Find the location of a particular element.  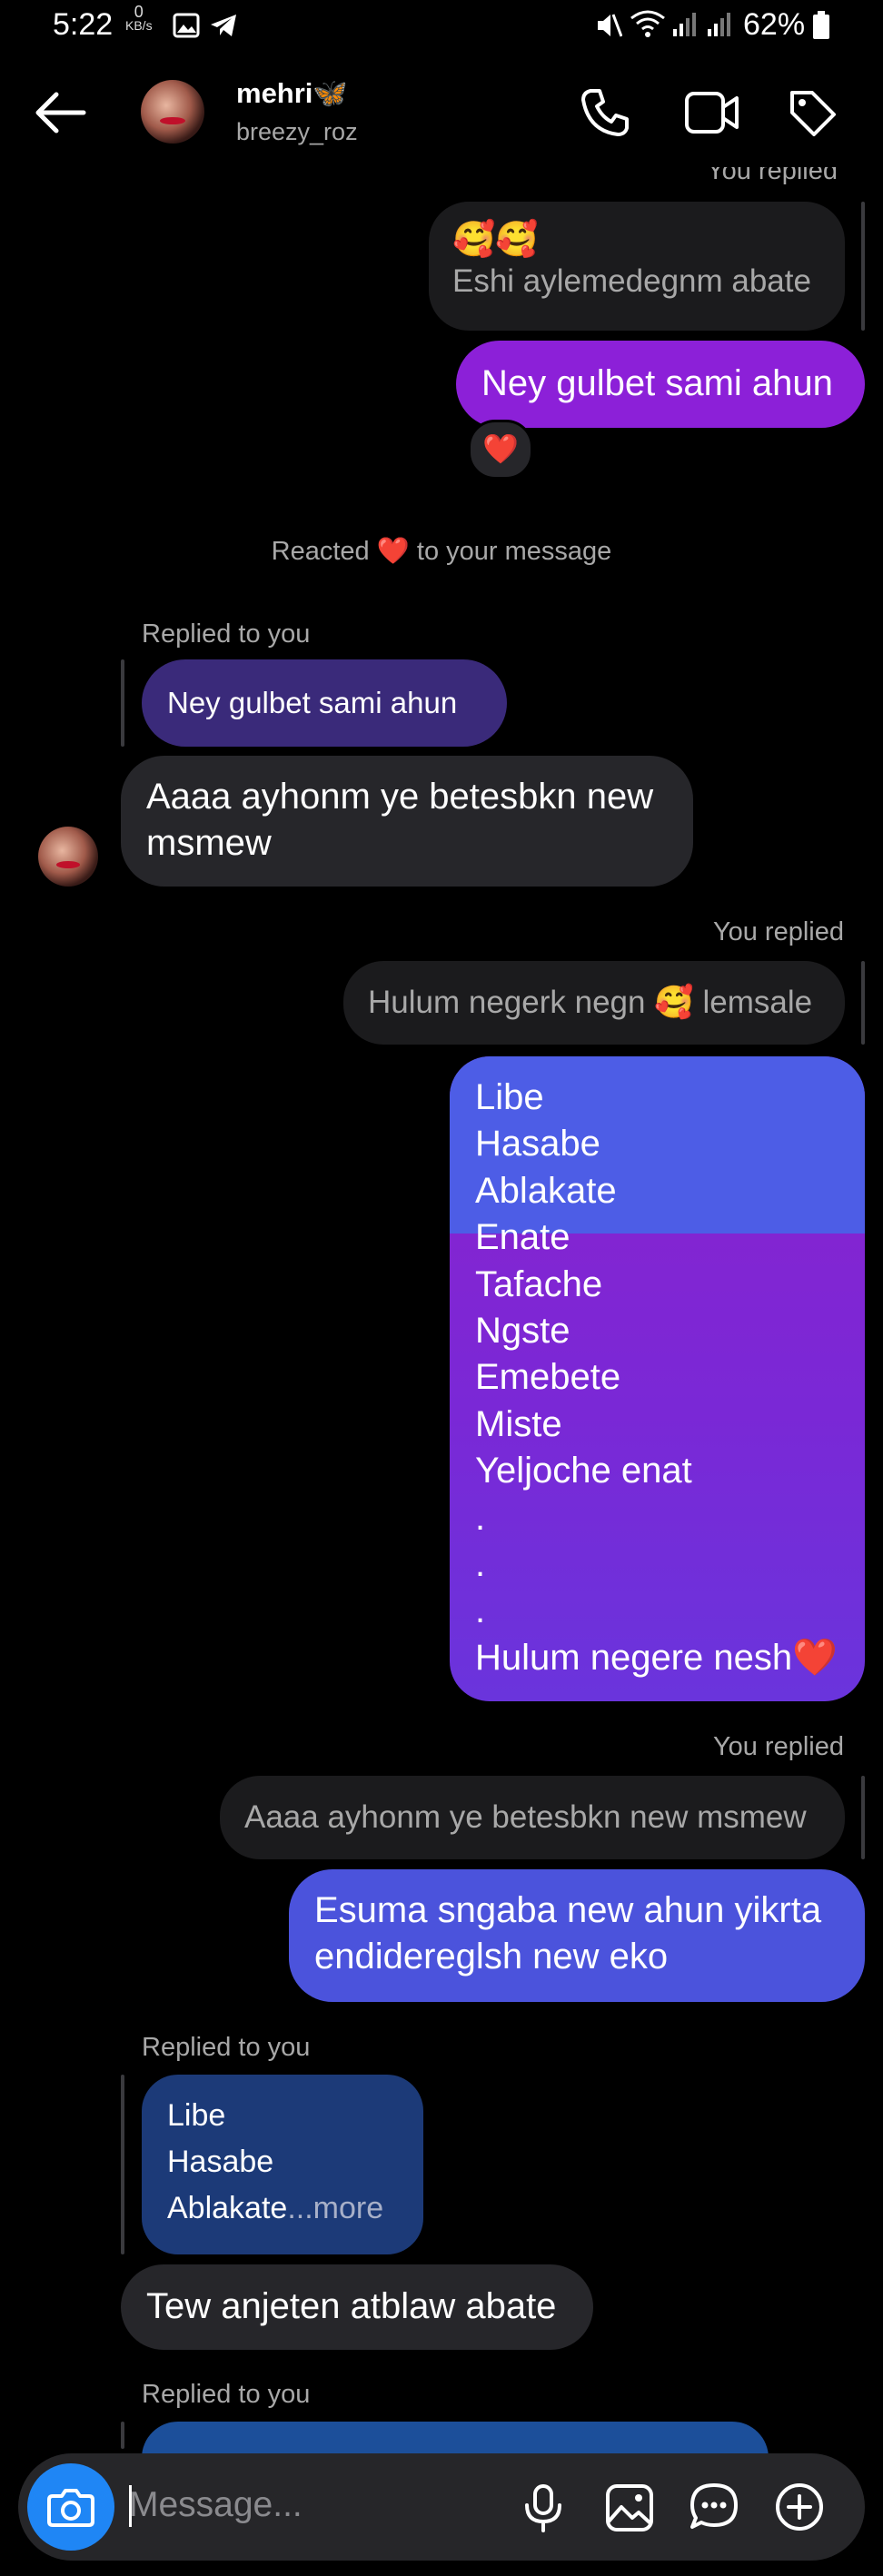

camera-icon is located at coordinates (70, 2508).